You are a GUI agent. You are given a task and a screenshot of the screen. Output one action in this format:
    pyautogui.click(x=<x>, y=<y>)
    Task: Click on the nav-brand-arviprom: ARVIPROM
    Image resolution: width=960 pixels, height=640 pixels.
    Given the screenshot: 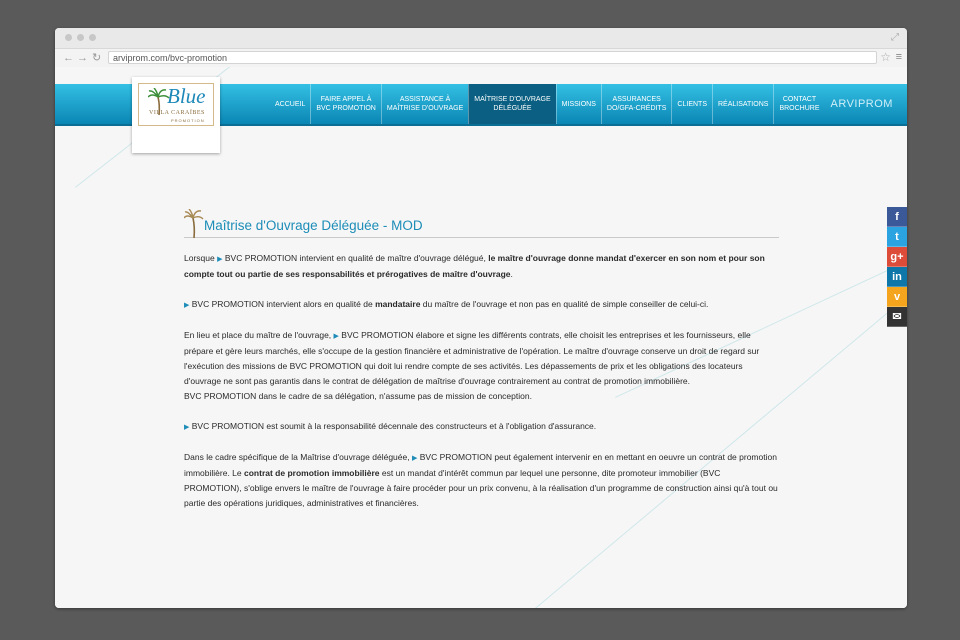 What is the action you would take?
    pyautogui.click(x=859, y=104)
    